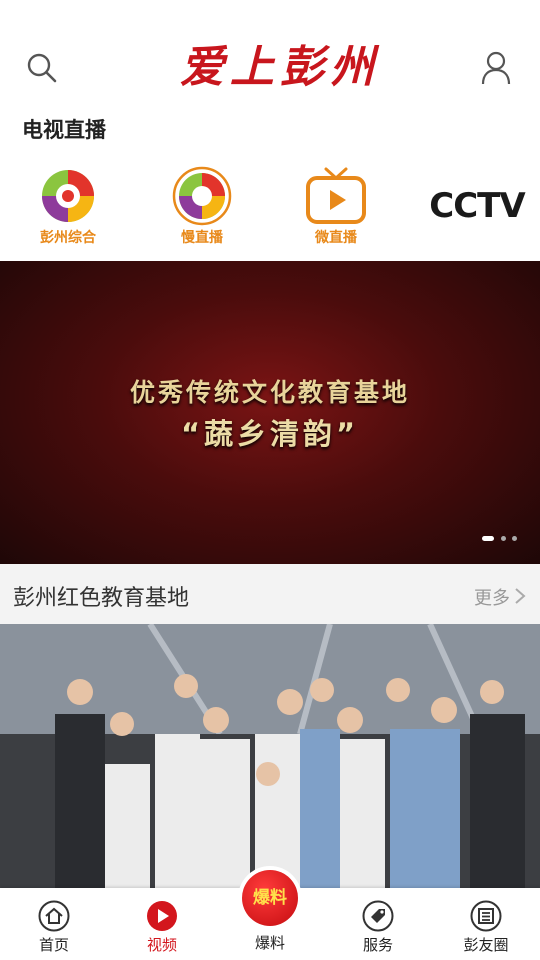  I want to click on tab-label: 服务, so click(377, 945).